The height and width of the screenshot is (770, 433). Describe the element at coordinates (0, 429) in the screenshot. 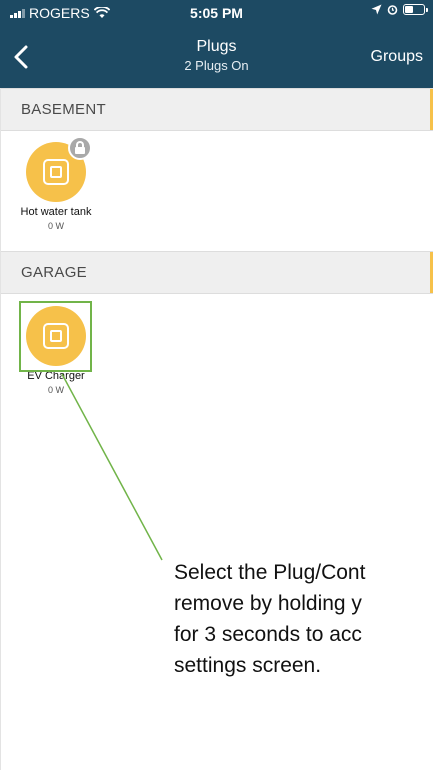

I see `left-divider` at that location.